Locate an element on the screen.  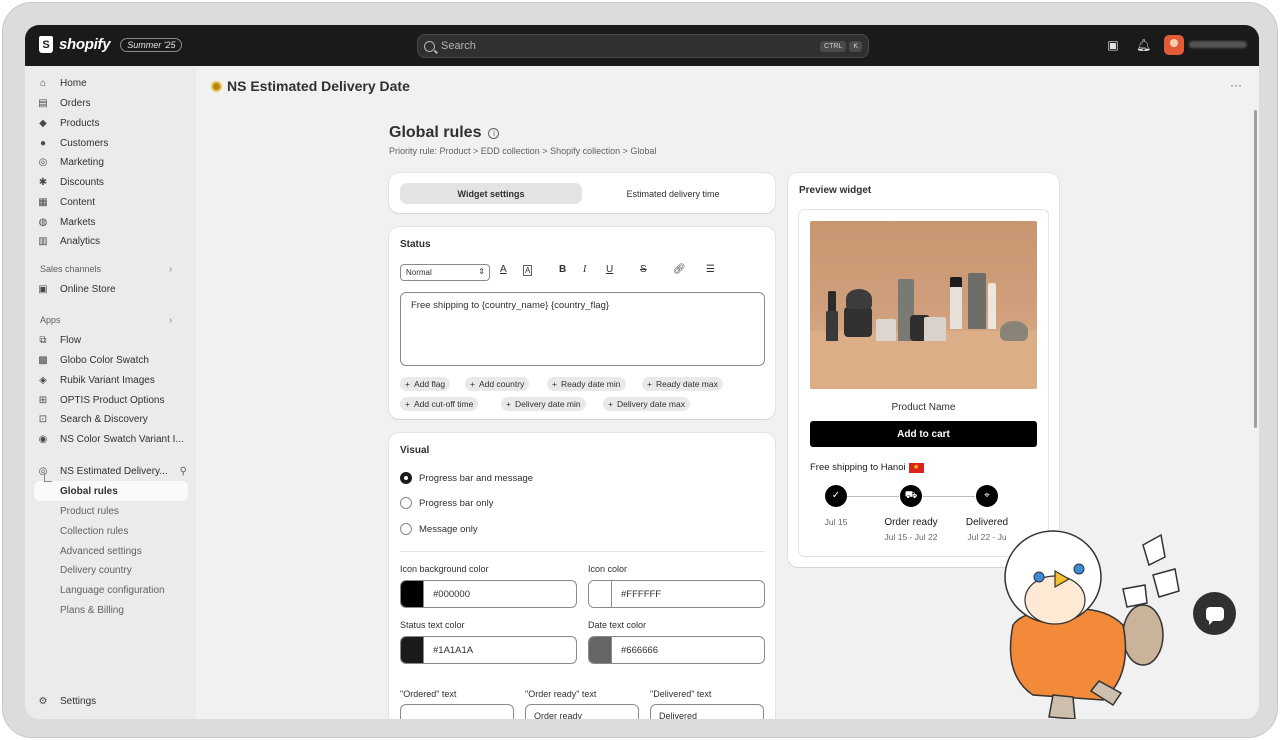
add-cut-off-time-chip: + Add cut-off time is located at coordinates (439, 404).